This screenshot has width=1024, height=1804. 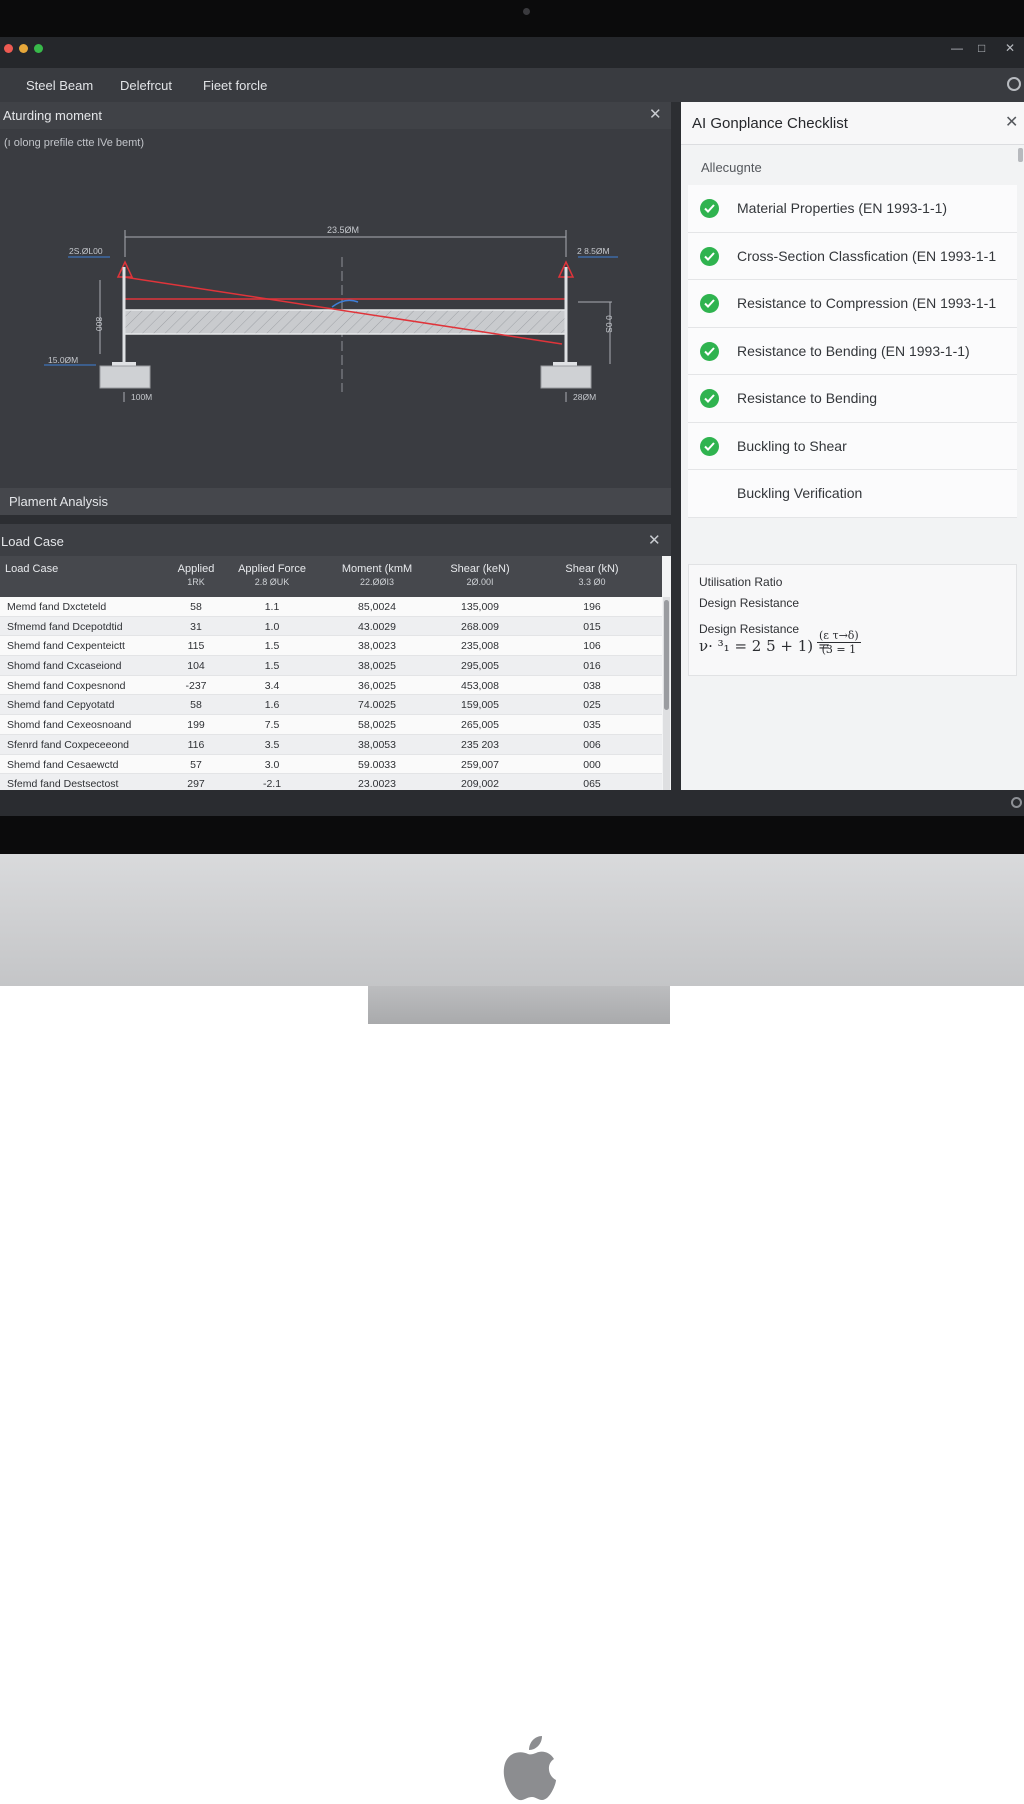 What do you see at coordinates (480, 725) in the screenshot?
I see `cell-shear-1: 265,005` at bounding box center [480, 725].